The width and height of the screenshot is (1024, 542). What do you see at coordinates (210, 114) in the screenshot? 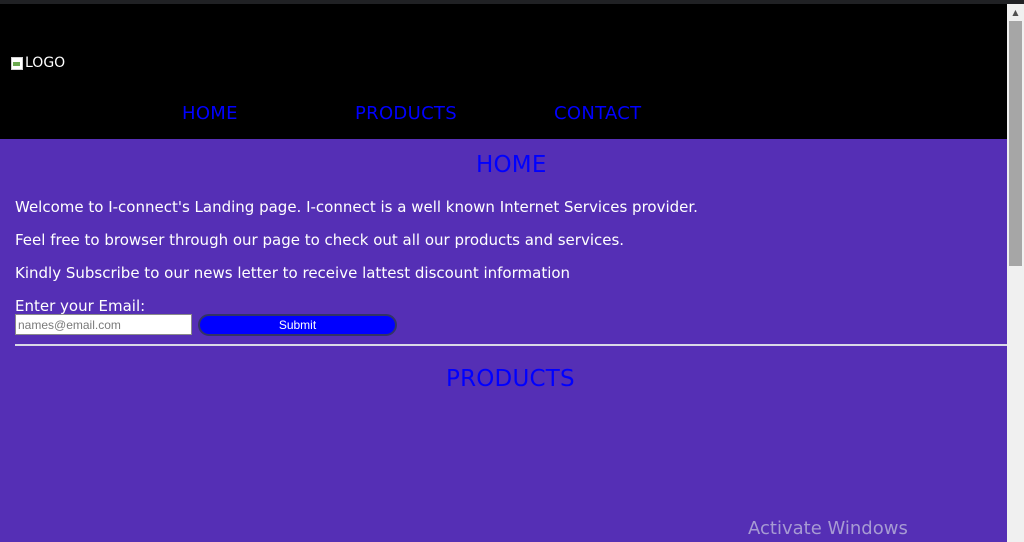
I see `nav-link-home: HOME` at bounding box center [210, 114].